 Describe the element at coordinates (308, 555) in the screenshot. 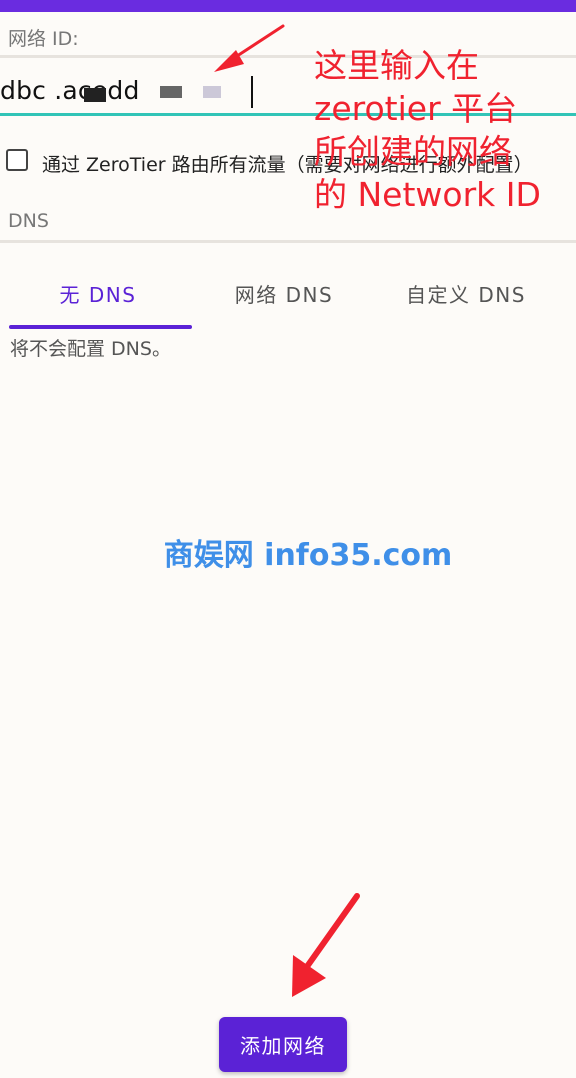

I see `watermark: 商娱网 info35.com` at that location.